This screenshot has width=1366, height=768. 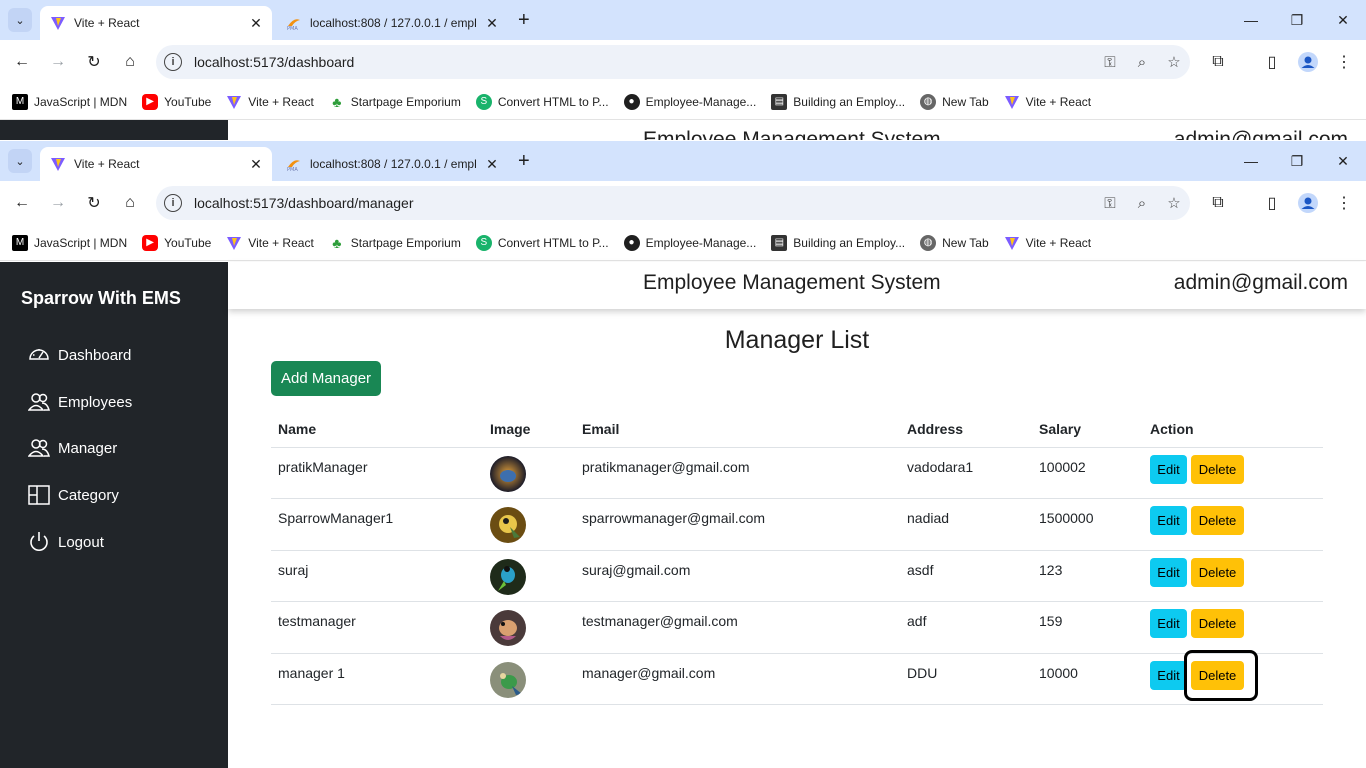 I want to click on avatar, so click(x=508, y=628).